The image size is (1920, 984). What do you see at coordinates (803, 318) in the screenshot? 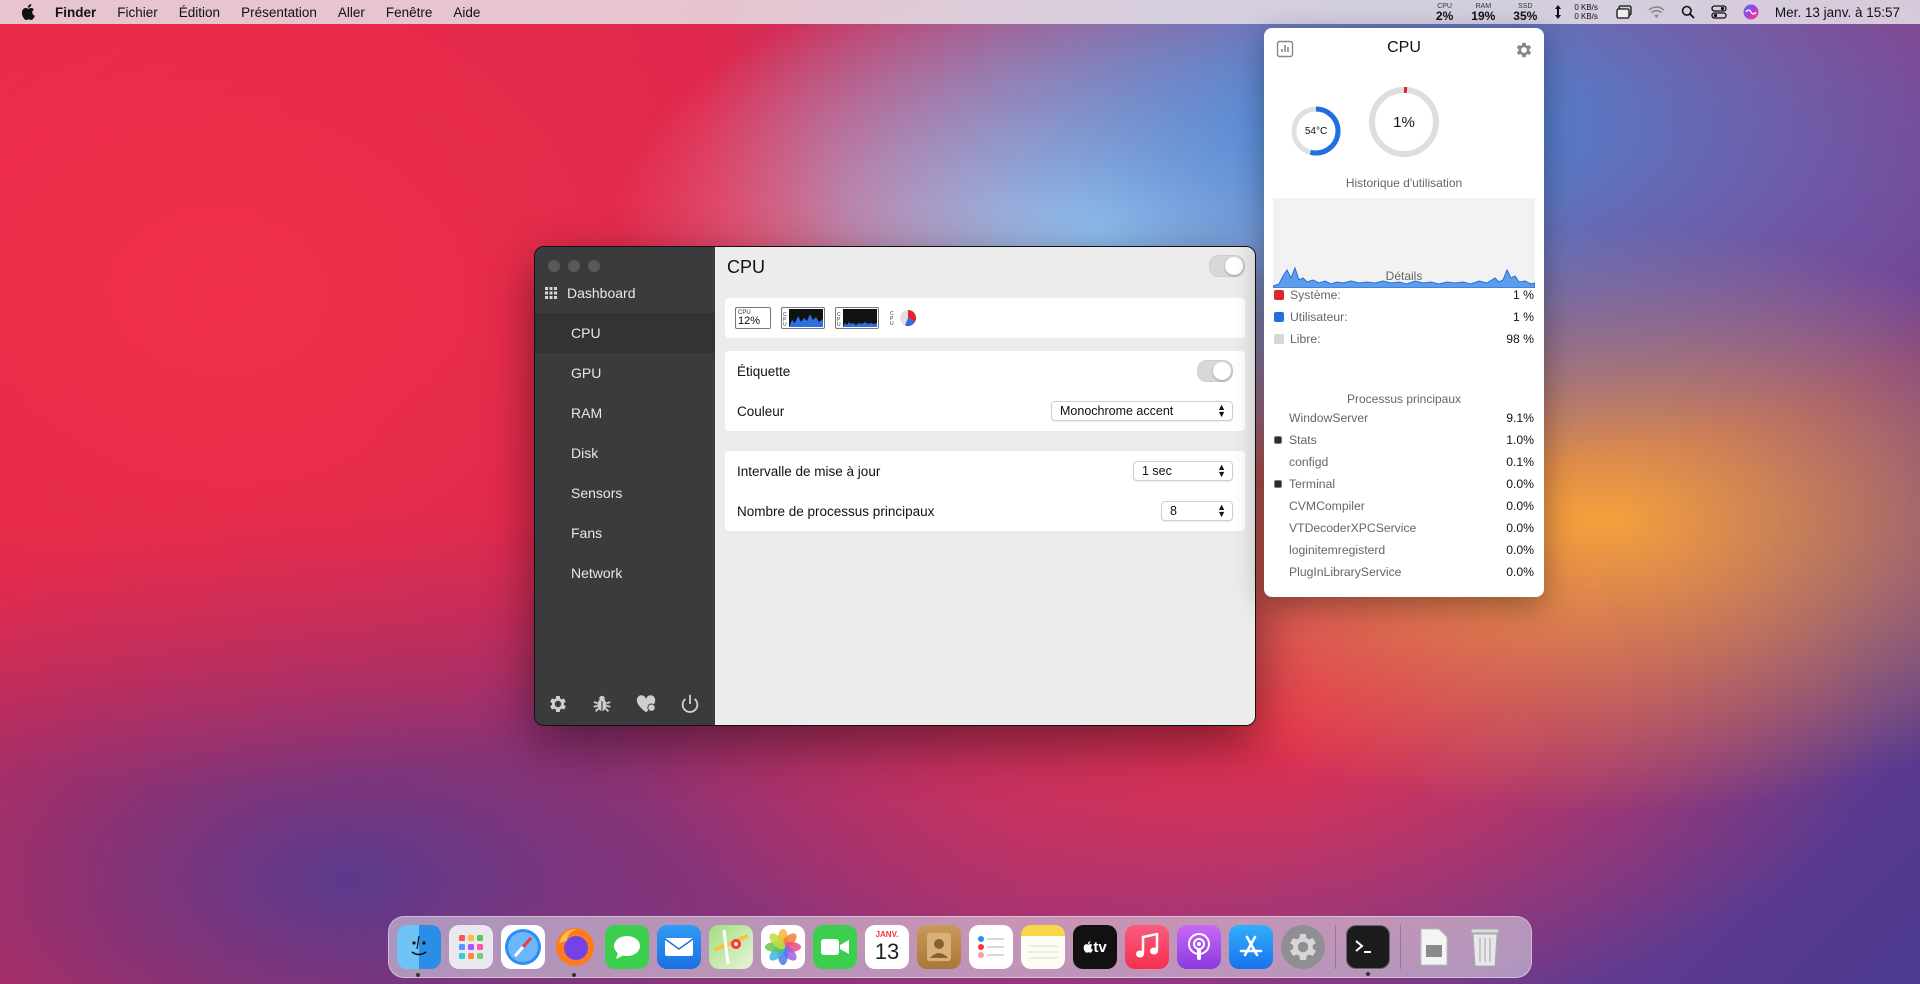
I see `widget-line-chart: CPU` at bounding box center [803, 318].